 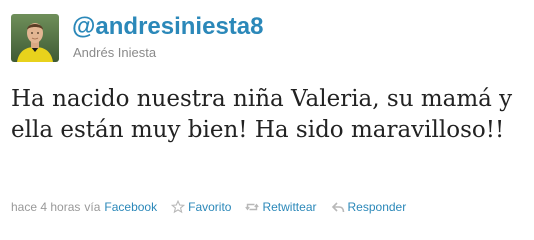 I want to click on favorite-label: Favorito, so click(x=210, y=207).